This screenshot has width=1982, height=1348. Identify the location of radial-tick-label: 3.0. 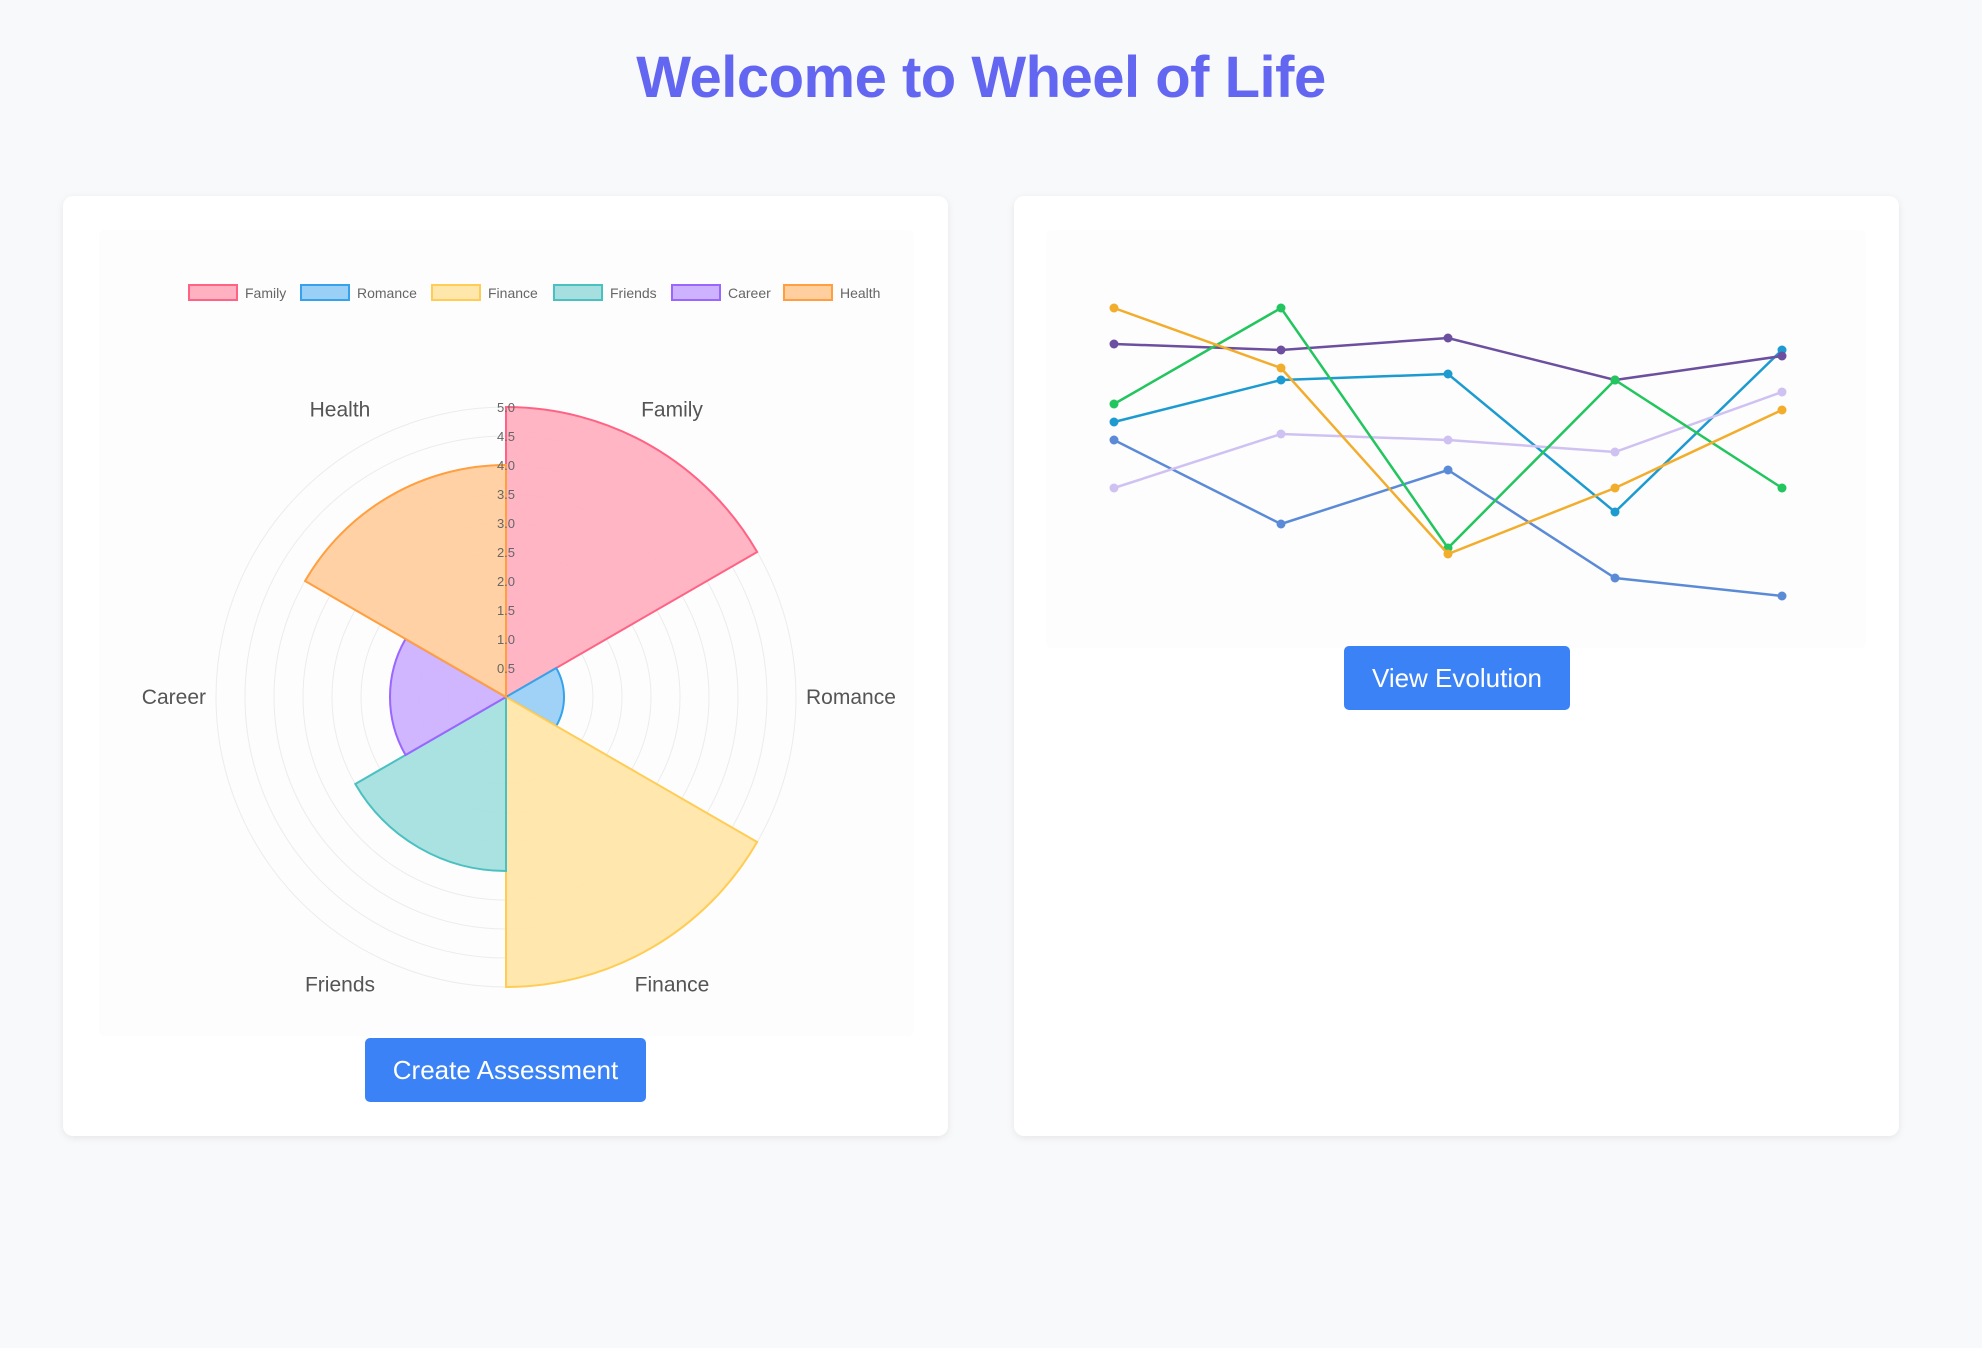
(506, 523).